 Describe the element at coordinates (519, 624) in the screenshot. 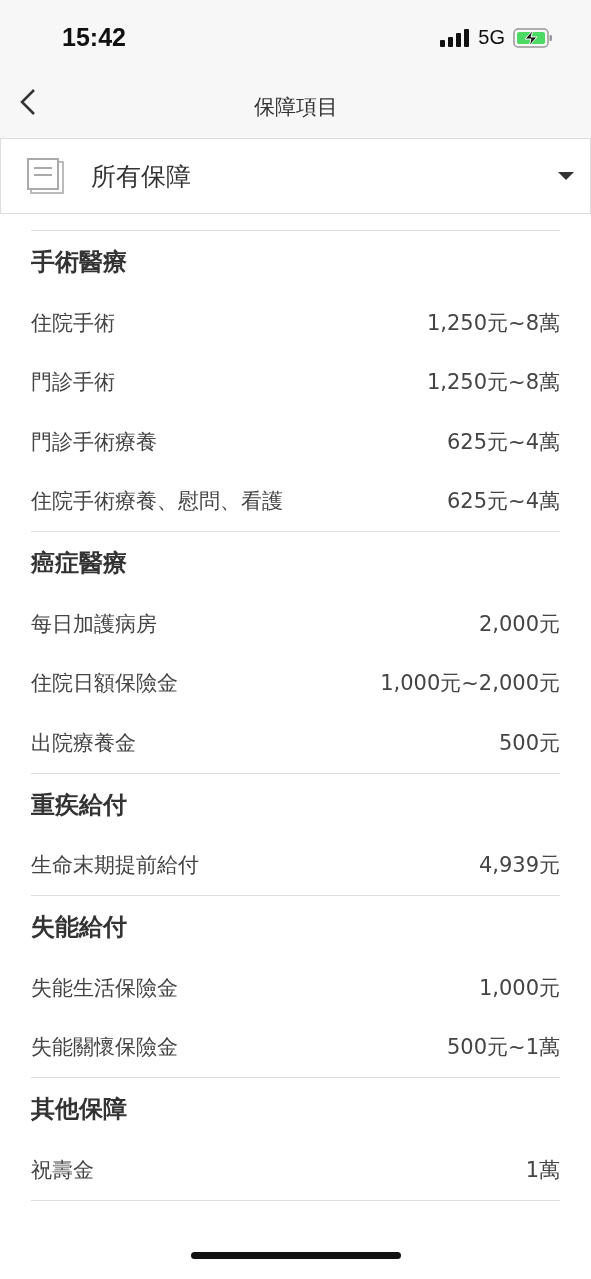

I see `benefit-amount: 2,000元` at that location.